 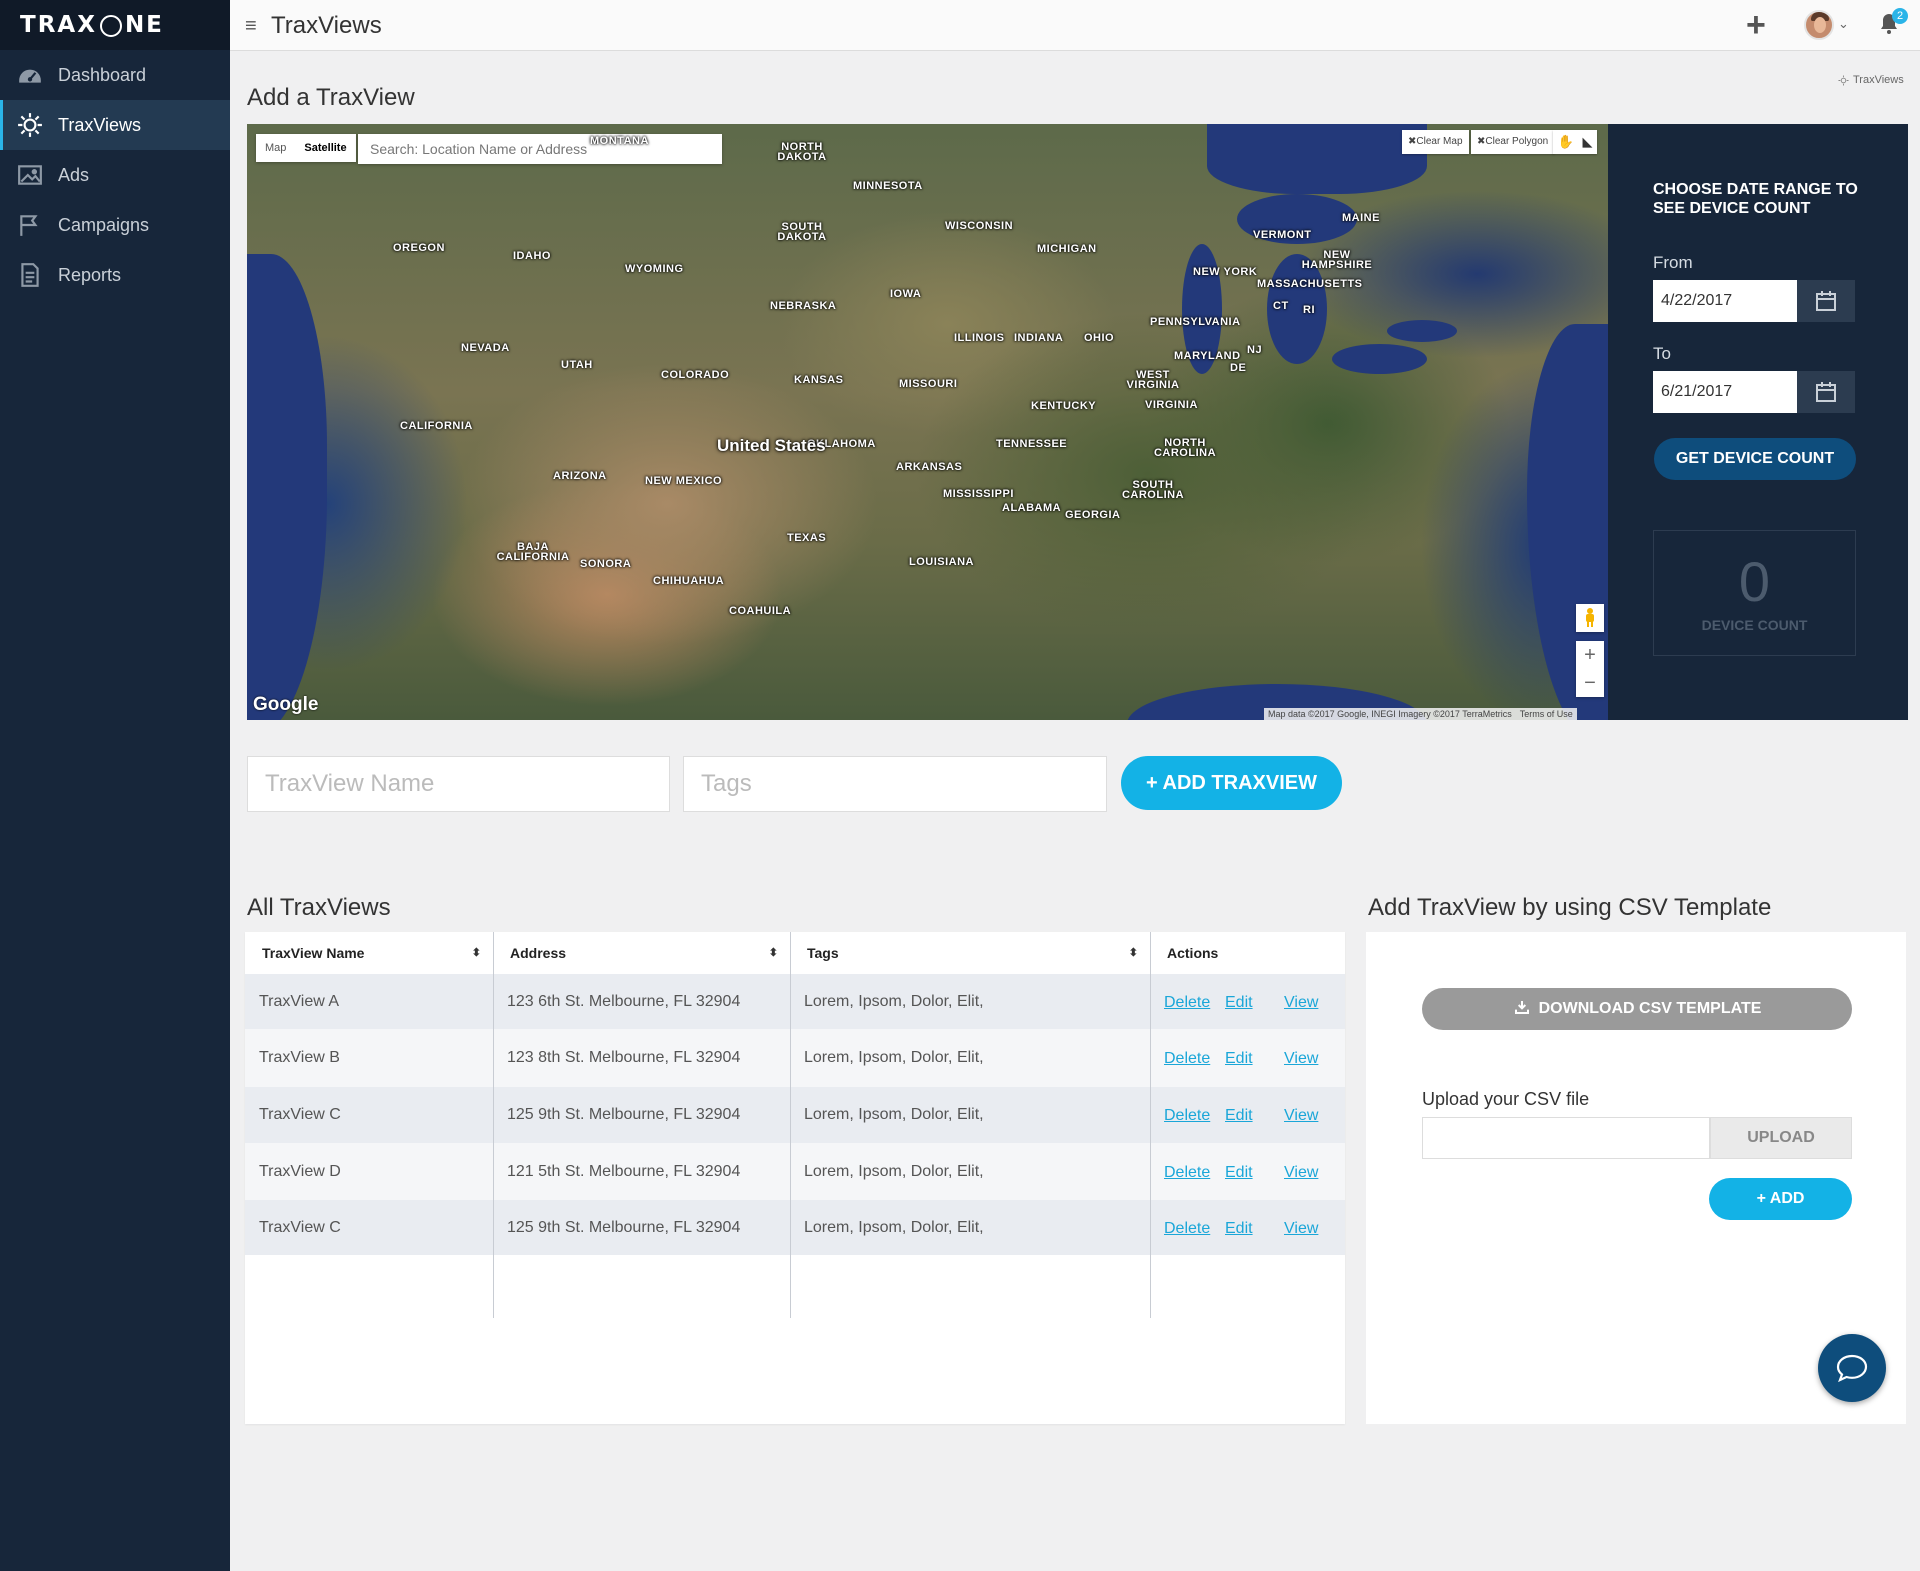 I want to click on zoom-in-button: +, so click(x=1590, y=655).